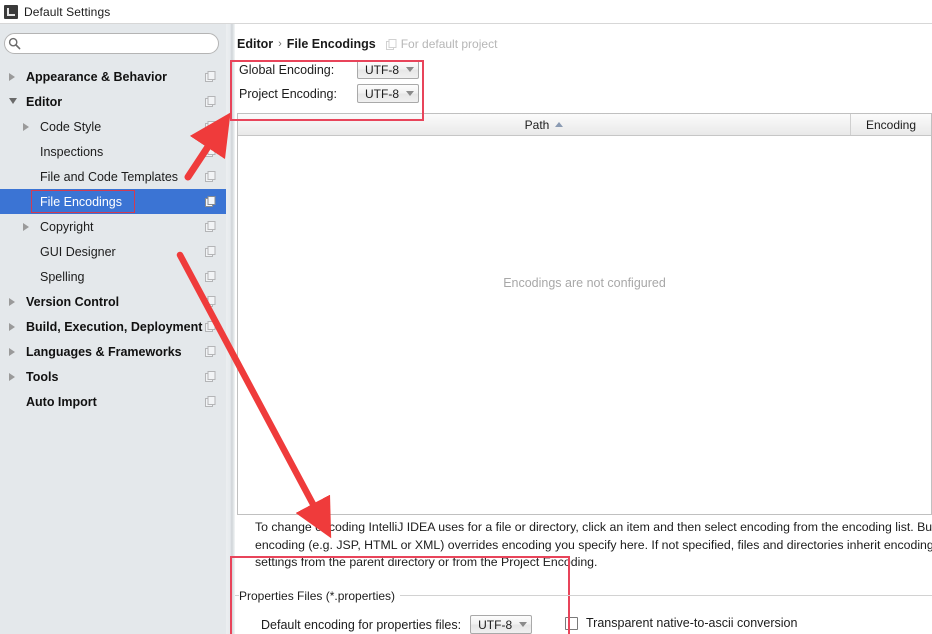 This screenshot has height=634, width=932. What do you see at coordinates (11, 11) in the screenshot?
I see `intellij-idea-icon` at bounding box center [11, 11].